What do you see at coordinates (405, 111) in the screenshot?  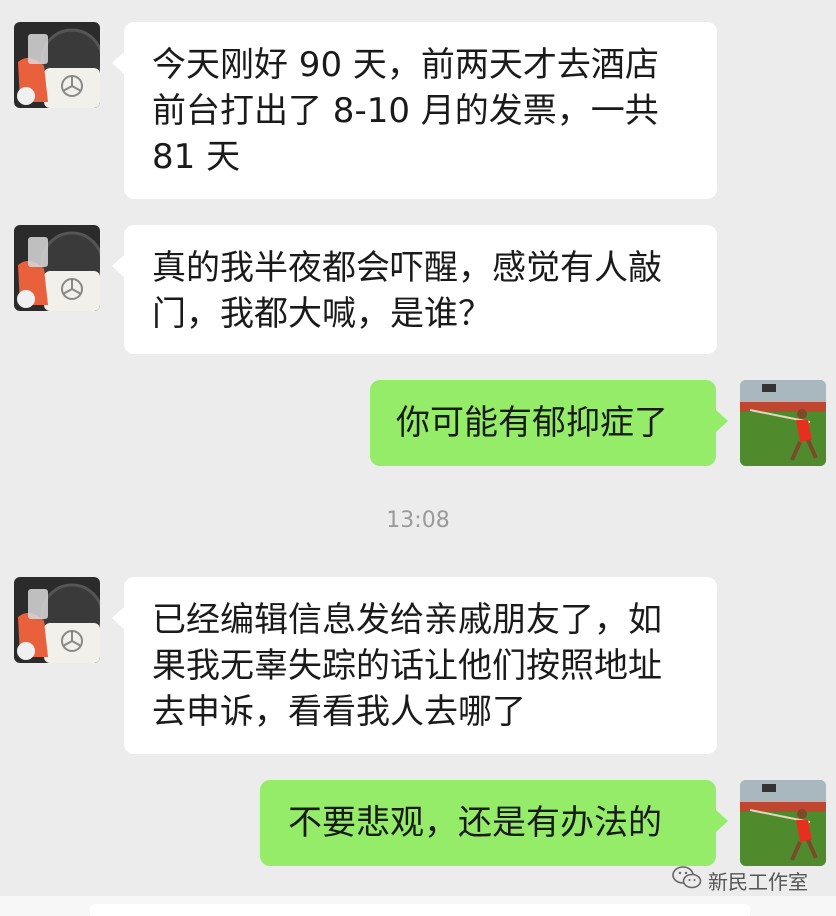 I see `message-text: 今天刚好 90 天，前两天才去酒店前台打出了 8-10 月的发票，一共 81 天` at bounding box center [405, 111].